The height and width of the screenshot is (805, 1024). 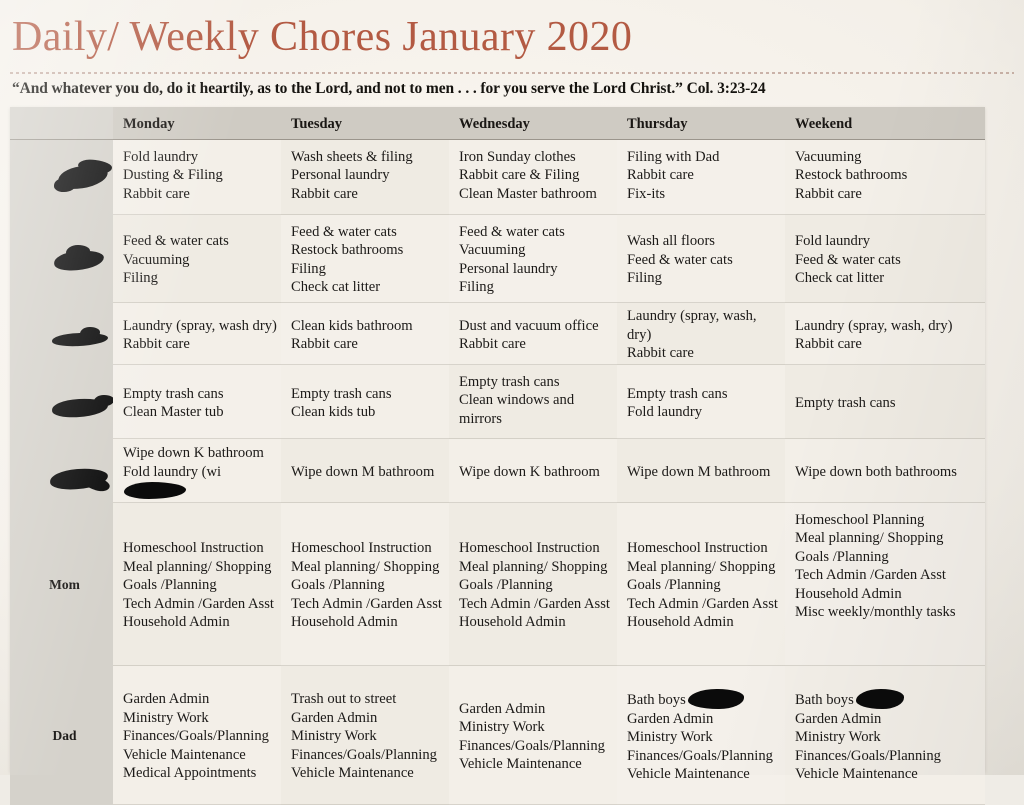 I want to click on chore-line: Clean kids tub, so click(x=333, y=412).